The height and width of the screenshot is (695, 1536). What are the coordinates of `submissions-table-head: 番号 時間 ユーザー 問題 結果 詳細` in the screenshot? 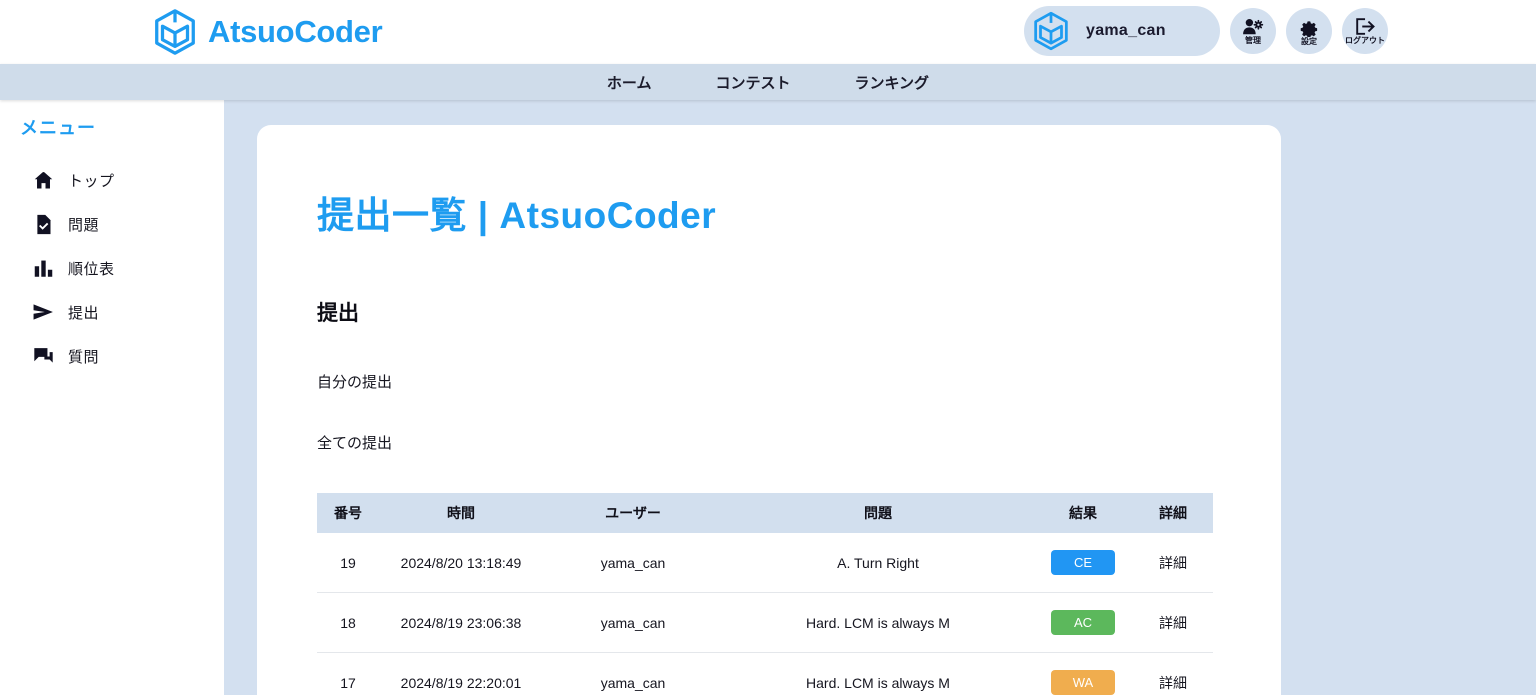 It's located at (765, 513).